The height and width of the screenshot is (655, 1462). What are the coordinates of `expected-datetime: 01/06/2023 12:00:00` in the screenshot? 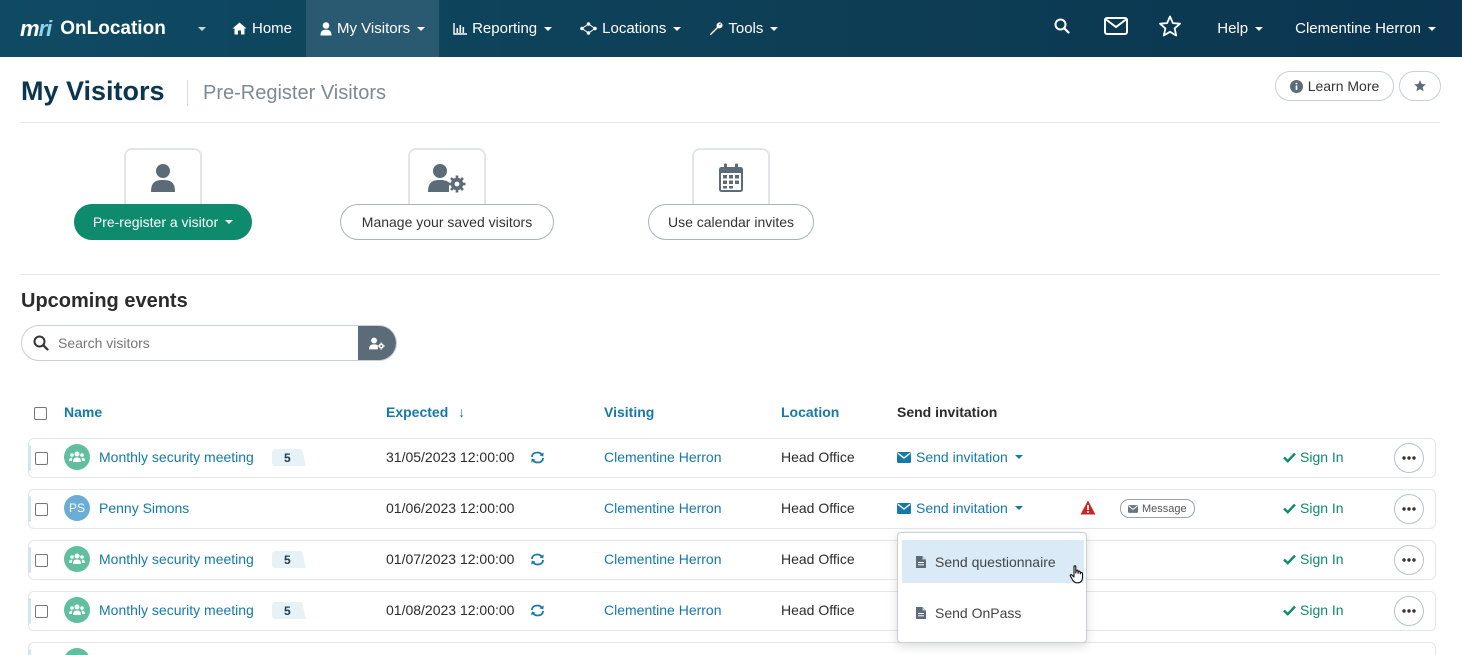 It's located at (450, 508).